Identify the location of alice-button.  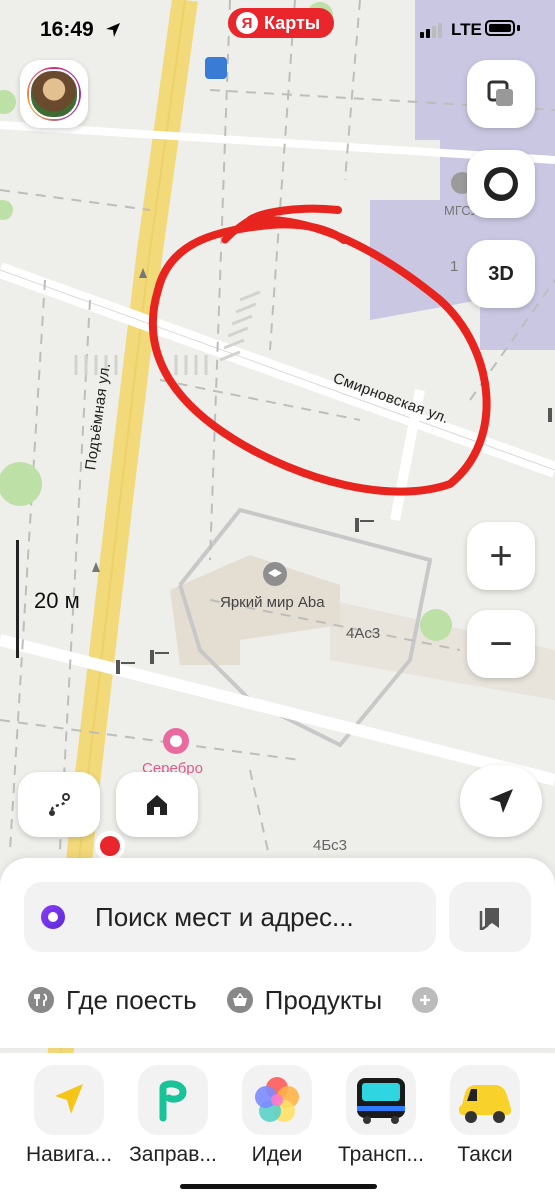
(501, 184).